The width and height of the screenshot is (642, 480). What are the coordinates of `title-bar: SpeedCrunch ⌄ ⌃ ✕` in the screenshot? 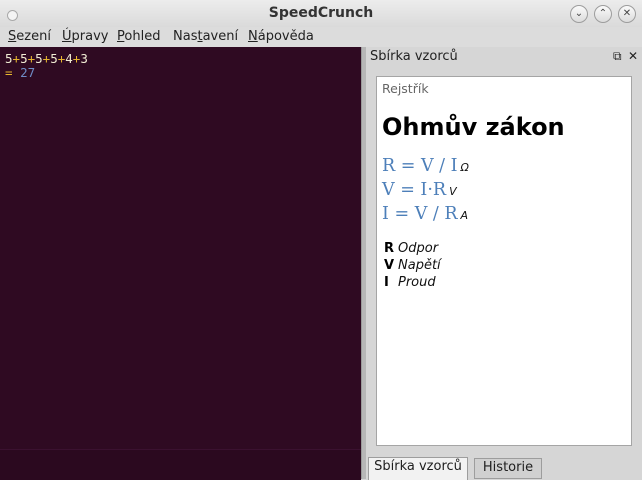 It's located at (321, 14).